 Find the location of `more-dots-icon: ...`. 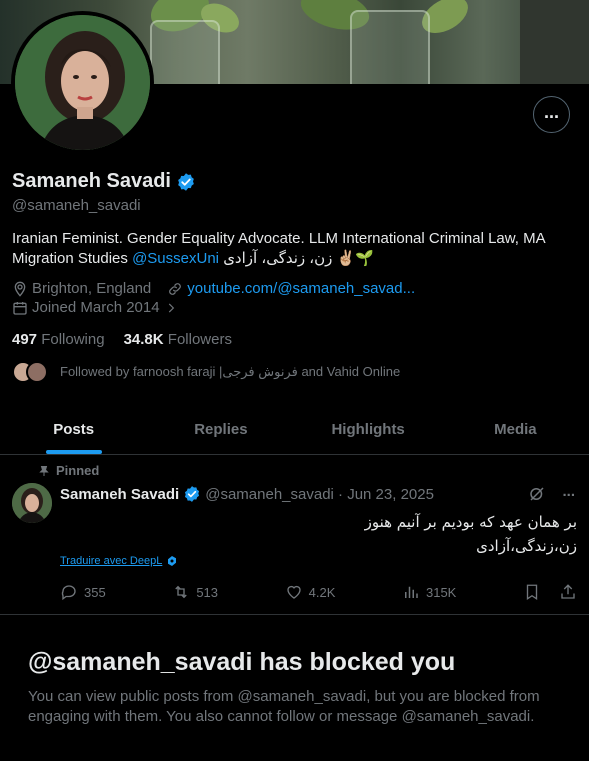

more-dots-icon: ... is located at coordinates (551, 111).